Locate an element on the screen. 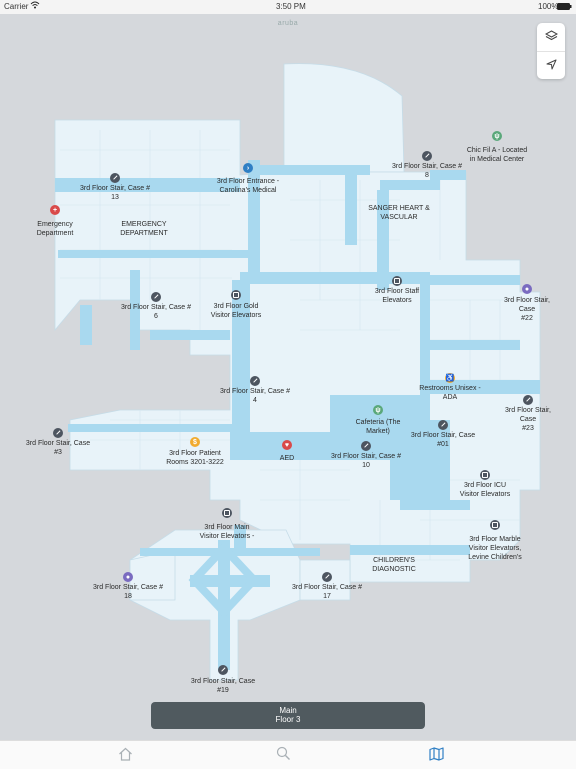  poi-stair-22: 3rd Floor Stair, Case #22 is located at coordinates (527, 309).